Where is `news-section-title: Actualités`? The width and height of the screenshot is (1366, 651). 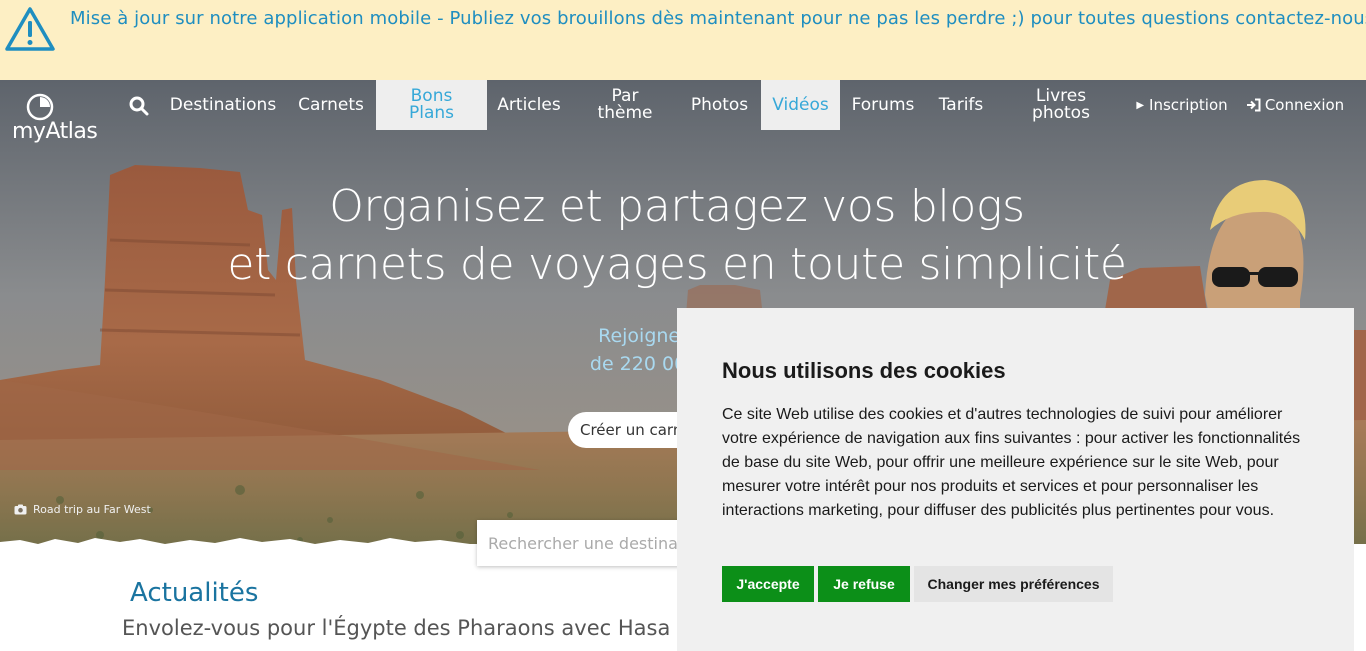 news-section-title: Actualités is located at coordinates (194, 593).